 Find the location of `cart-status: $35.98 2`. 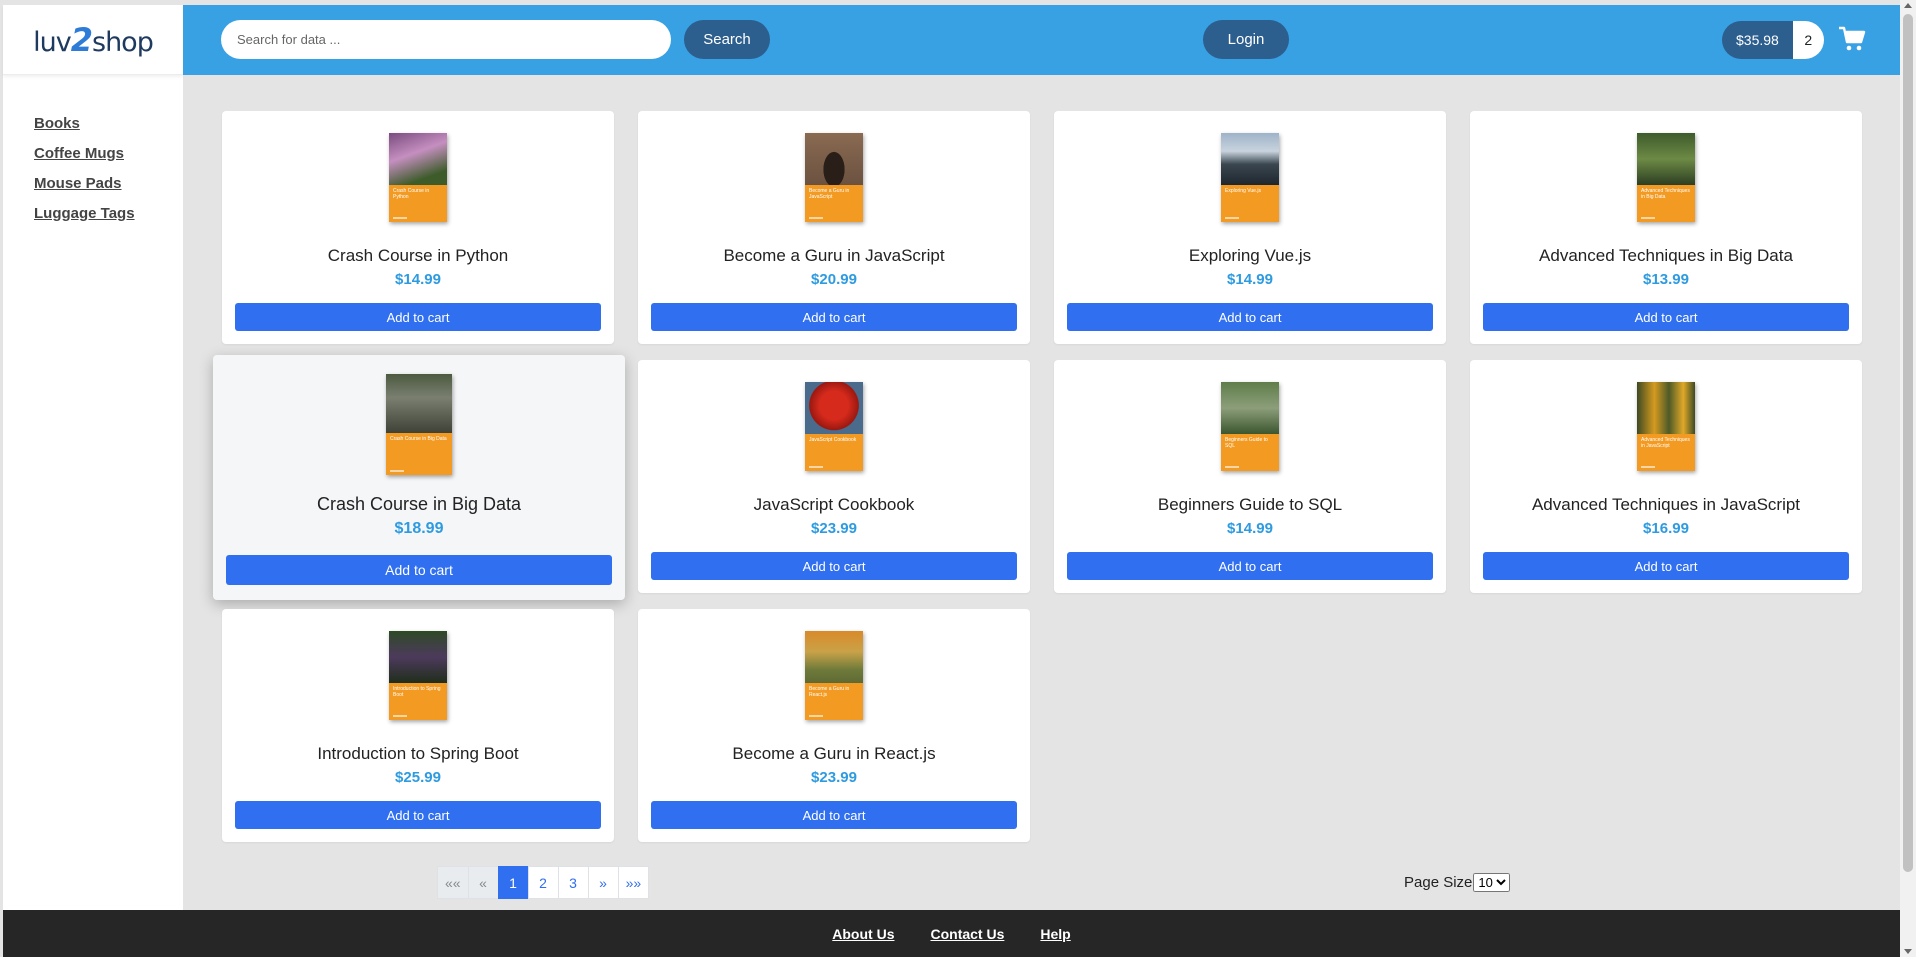

cart-status: $35.98 2 is located at coordinates (1773, 40).